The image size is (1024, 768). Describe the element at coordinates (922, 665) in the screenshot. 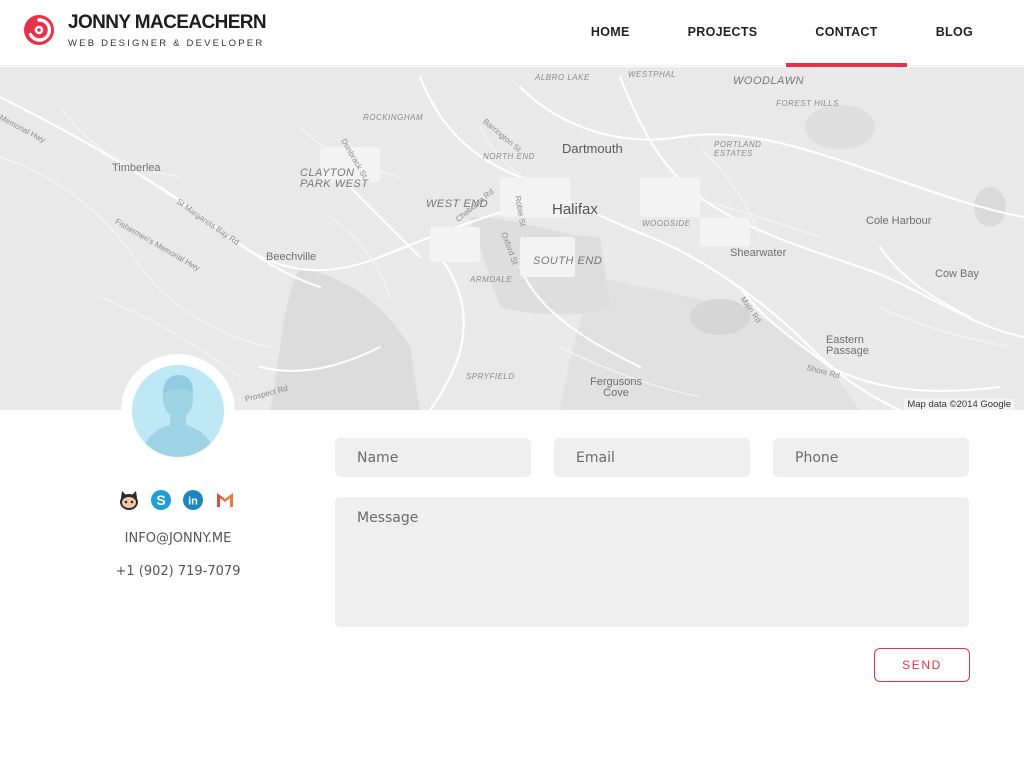

I see `send-button: SEND` at that location.